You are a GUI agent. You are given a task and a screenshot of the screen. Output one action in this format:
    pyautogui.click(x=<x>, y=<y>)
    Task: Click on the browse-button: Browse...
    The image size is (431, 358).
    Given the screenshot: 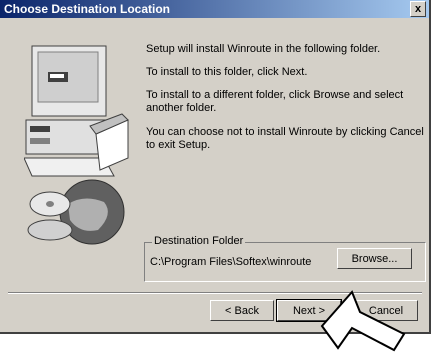 What is the action you would take?
    pyautogui.click(x=374, y=258)
    